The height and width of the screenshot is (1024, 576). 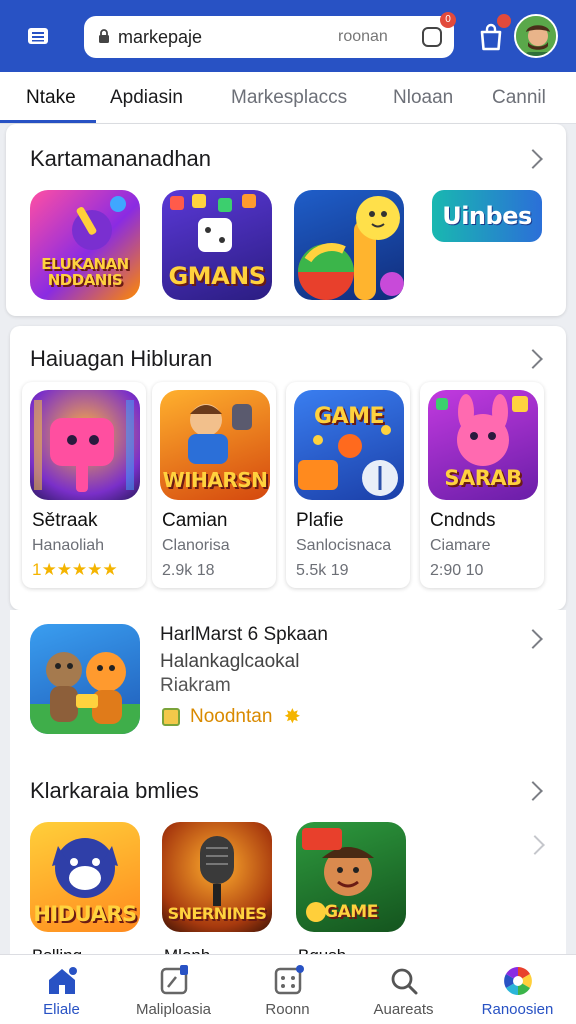 What do you see at coordinates (244, 634) in the screenshot?
I see `feature-title: HarlMarst 6 Spkaan` at bounding box center [244, 634].